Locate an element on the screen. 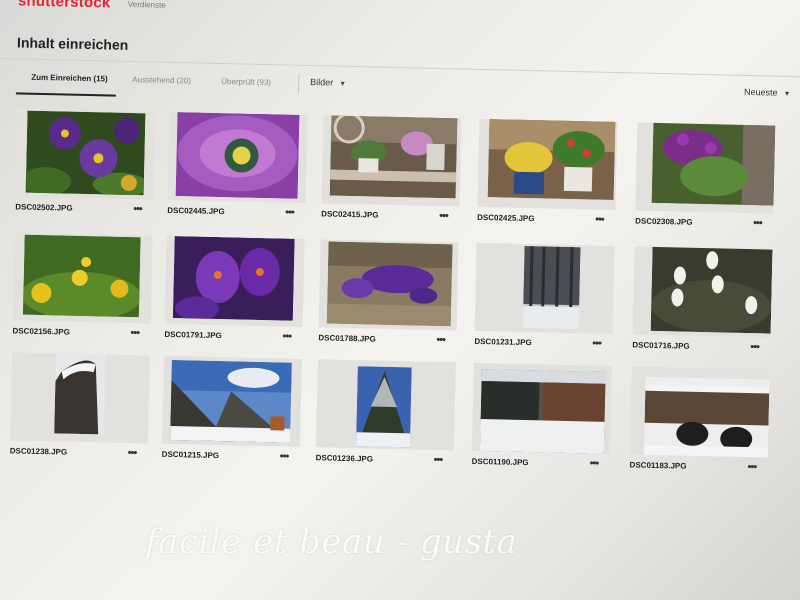 Image resolution: width=800 pixels, height=600 pixels. image-card: DSC02415.JPG ••• is located at coordinates (395, 174).